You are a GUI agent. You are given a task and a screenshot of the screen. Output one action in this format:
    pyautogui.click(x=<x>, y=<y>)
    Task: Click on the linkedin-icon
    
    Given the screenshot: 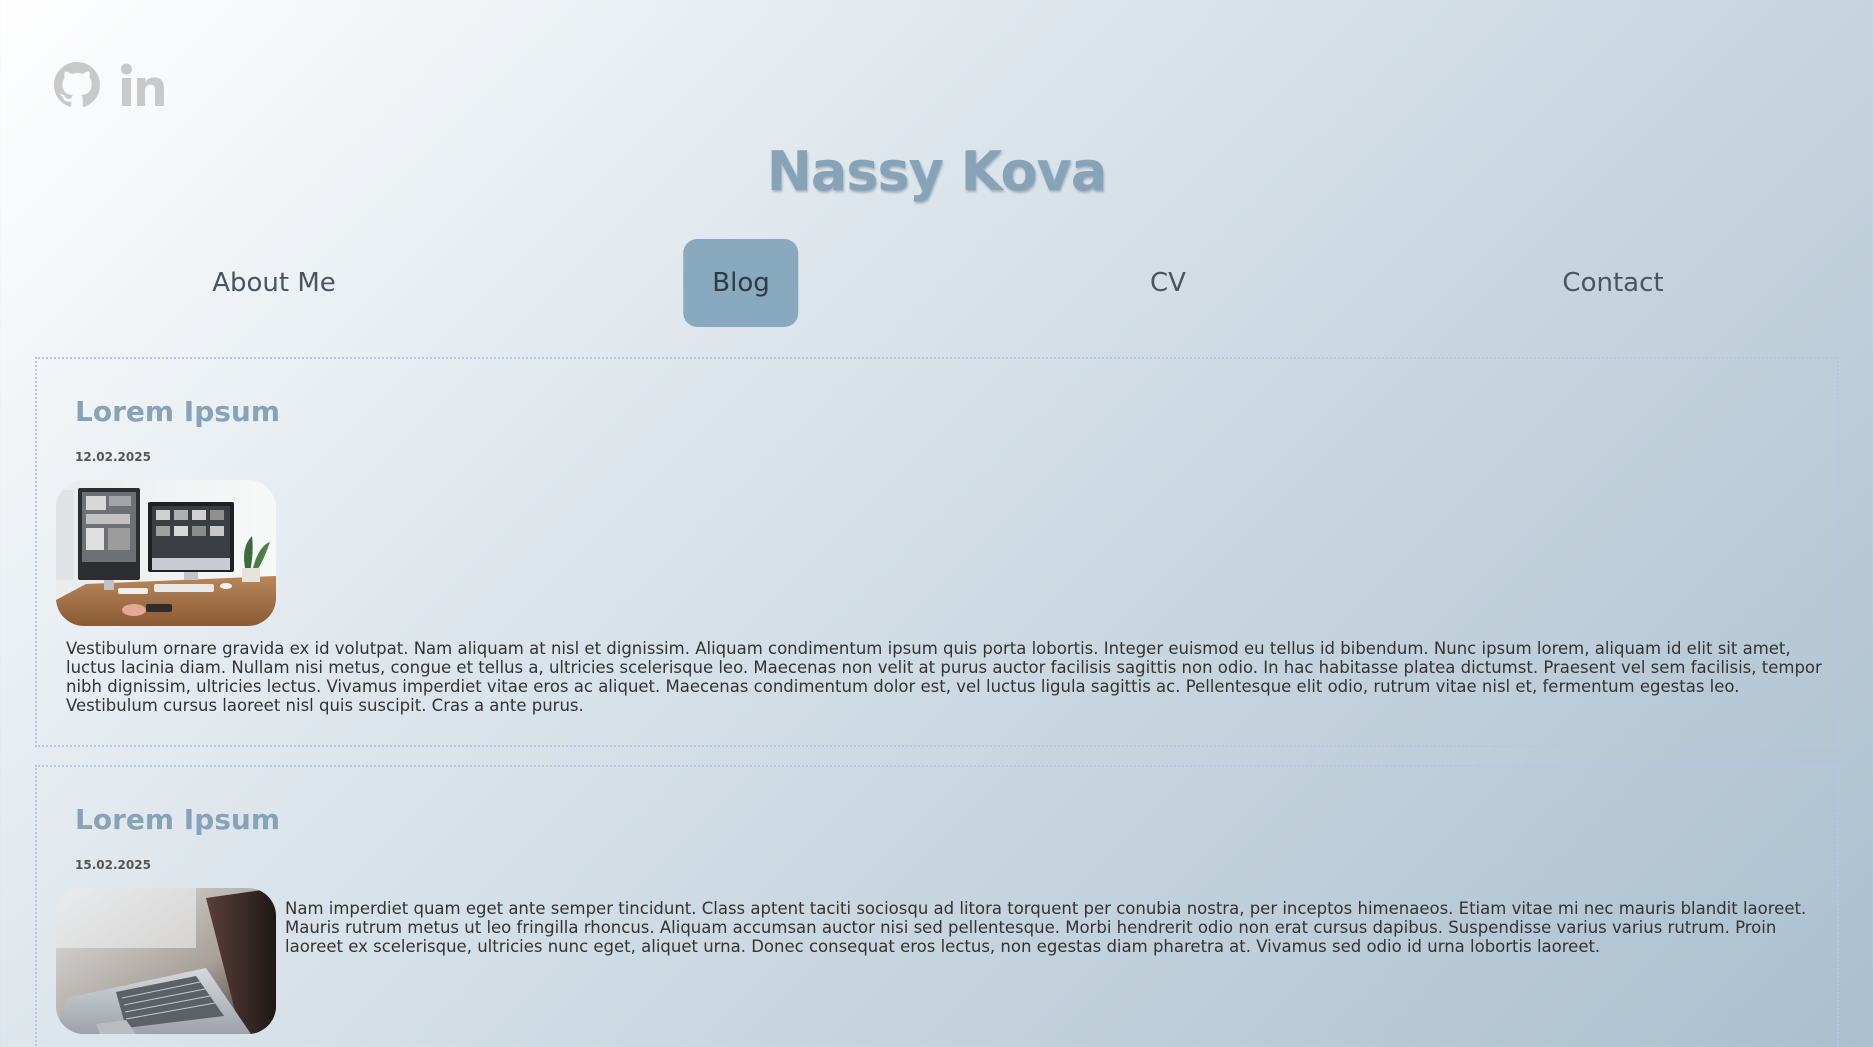 What is the action you would take?
    pyautogui.click(x=142, y=84)
    